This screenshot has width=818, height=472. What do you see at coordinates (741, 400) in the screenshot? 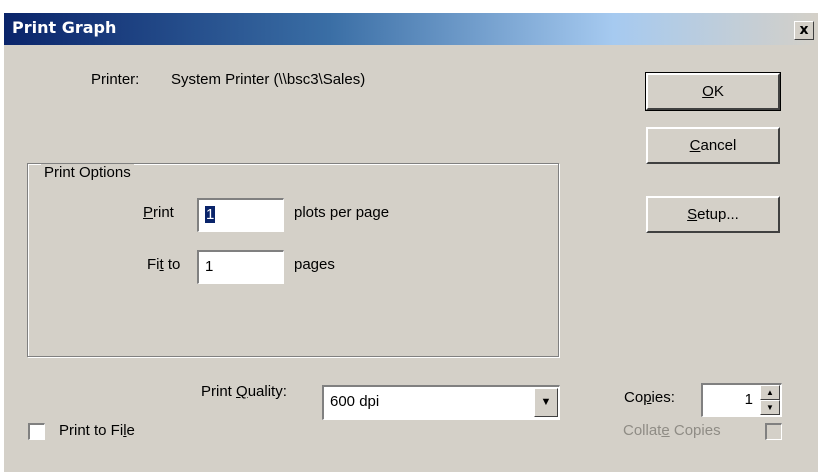
I see `copies-spinner: 1 ▲ ▼` at bounding box center [741, 400].